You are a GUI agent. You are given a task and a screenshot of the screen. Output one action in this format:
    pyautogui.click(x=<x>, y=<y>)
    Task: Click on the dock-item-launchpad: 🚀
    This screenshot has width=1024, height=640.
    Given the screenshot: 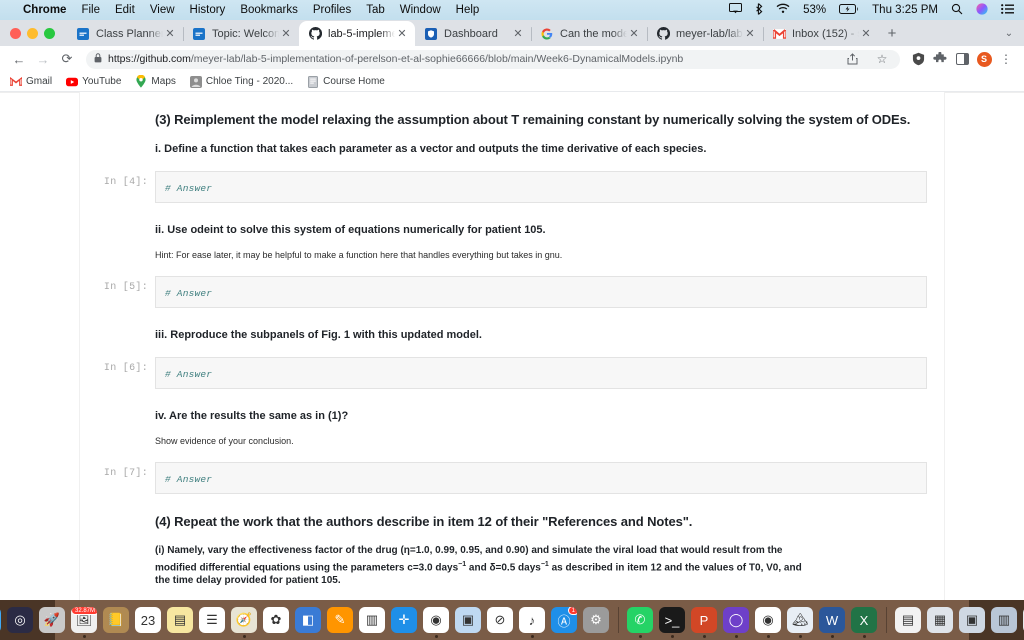 What is the action you would take?
    pyautogui.click(x=52, y=622)
    